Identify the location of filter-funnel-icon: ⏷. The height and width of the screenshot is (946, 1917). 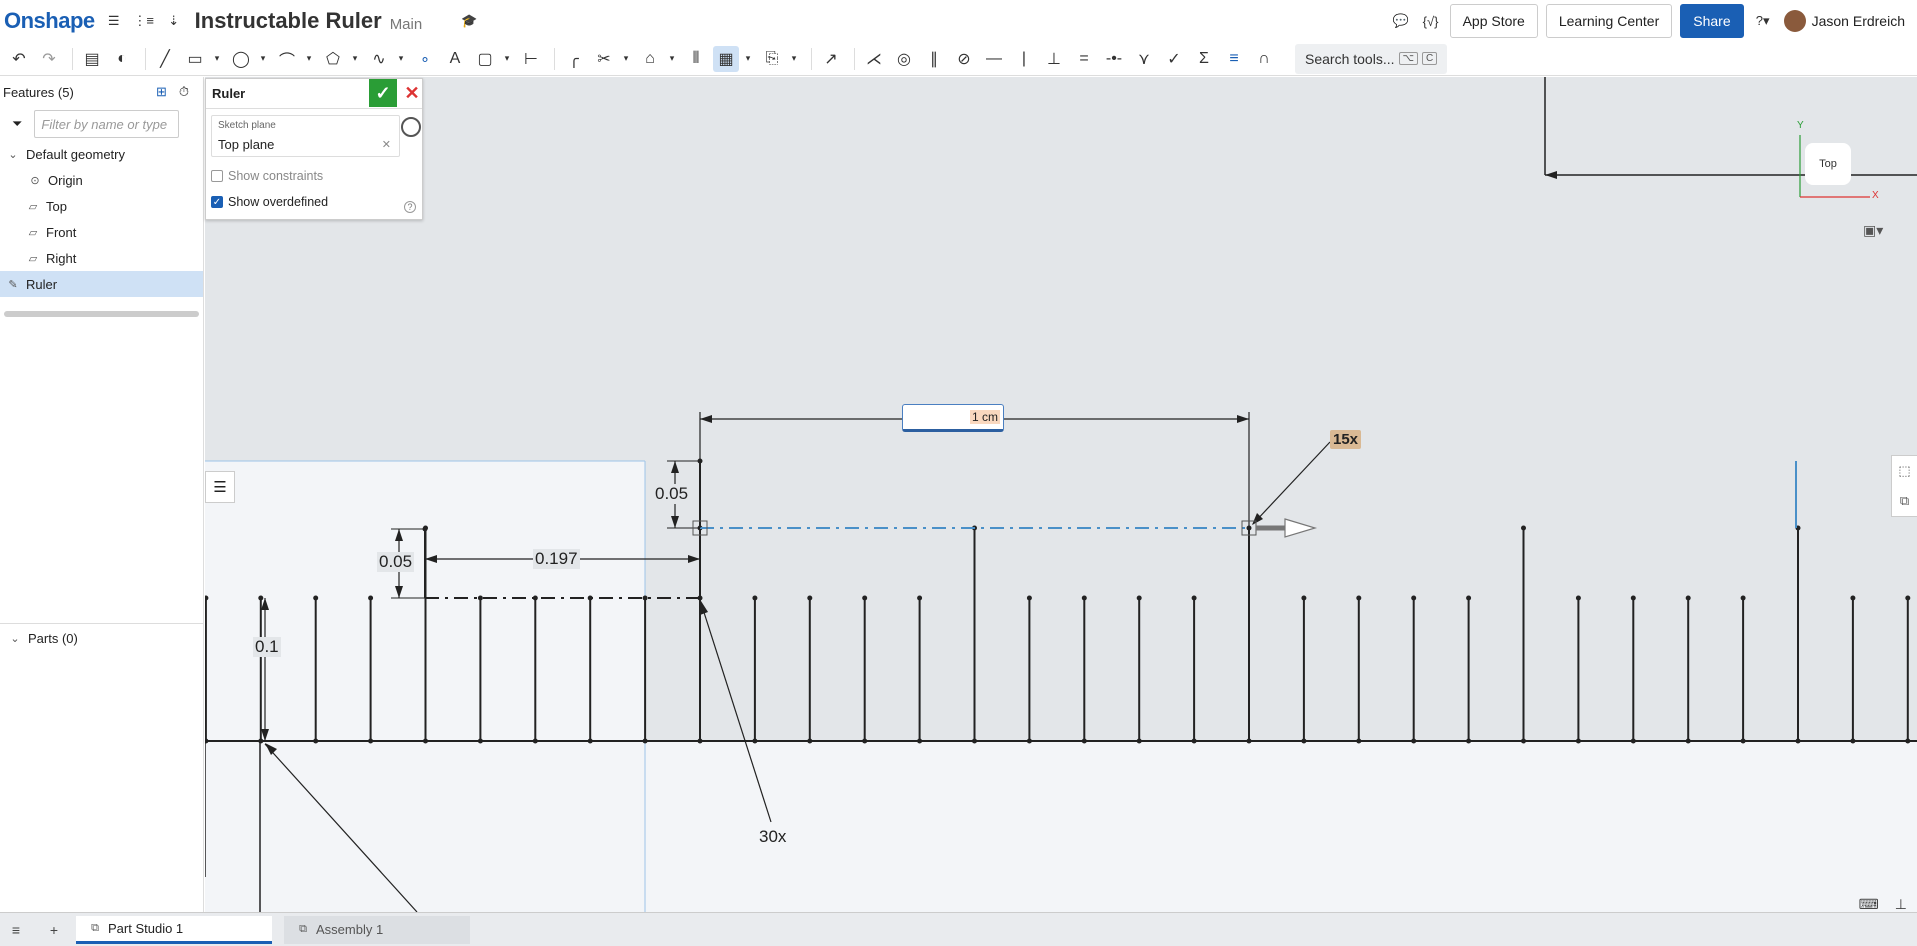
(17, 124).